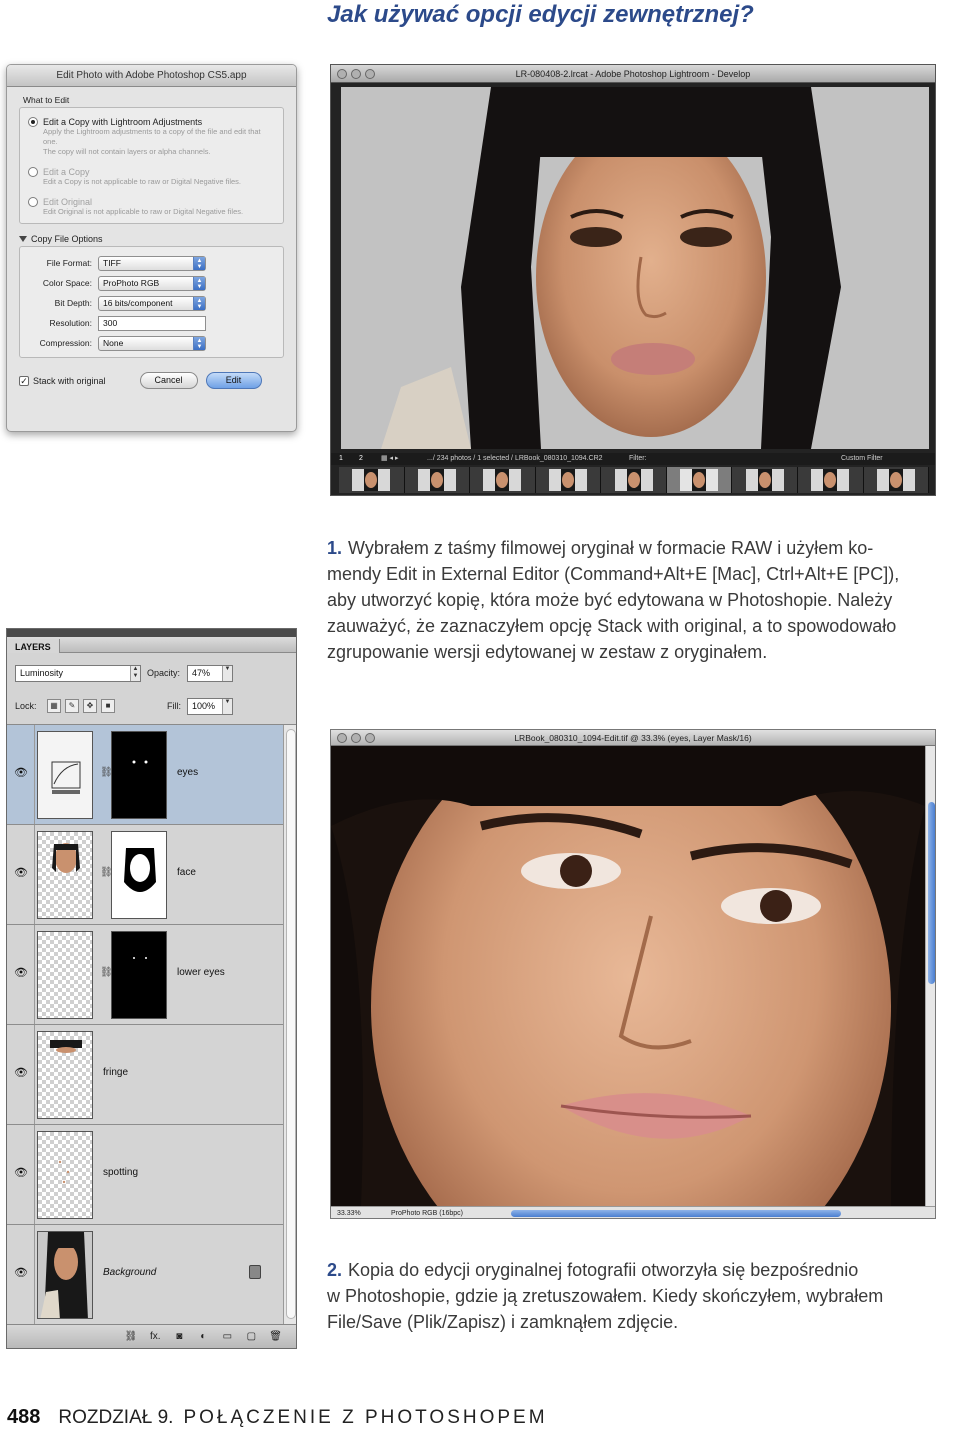 Image resolution: width=960 pixels, height=1435 pixels. What do you see at coordinates (275, 1336) in the screenshot?
I see `trash-icon: 🗑` at bounding box center [275, 1336].